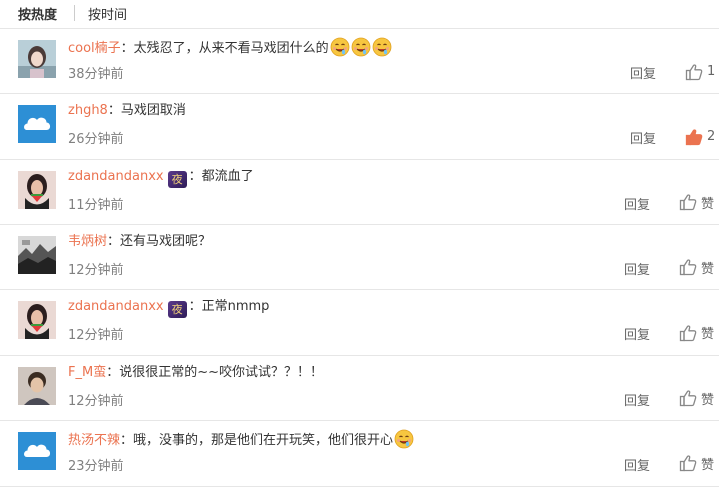 The height and width of the screenshot is (491, 719). I want to click on comment-body: zhgh8：马戏团取消, so click(127, 111).